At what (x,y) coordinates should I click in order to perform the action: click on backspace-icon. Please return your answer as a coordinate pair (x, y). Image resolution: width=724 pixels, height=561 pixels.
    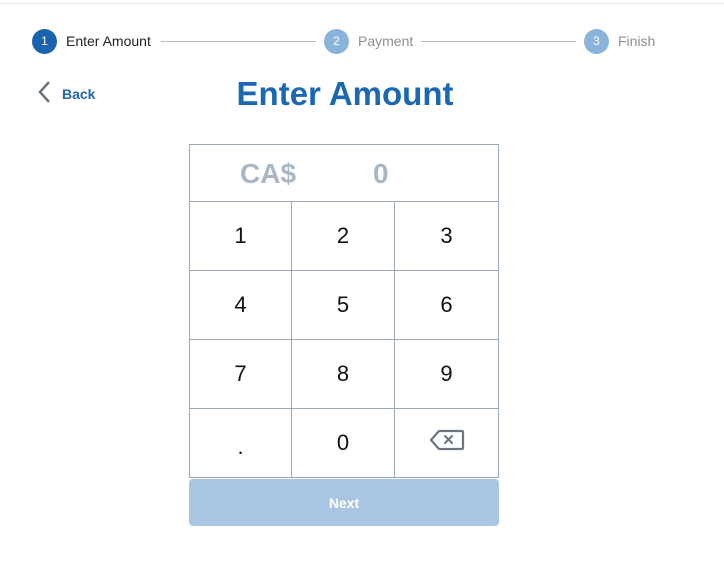
    Looking at the image, I should click on (447, 443).